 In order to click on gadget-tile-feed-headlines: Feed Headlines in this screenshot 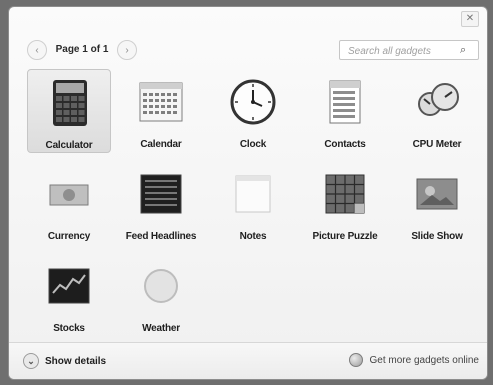, I will do `click(161, 203)`.